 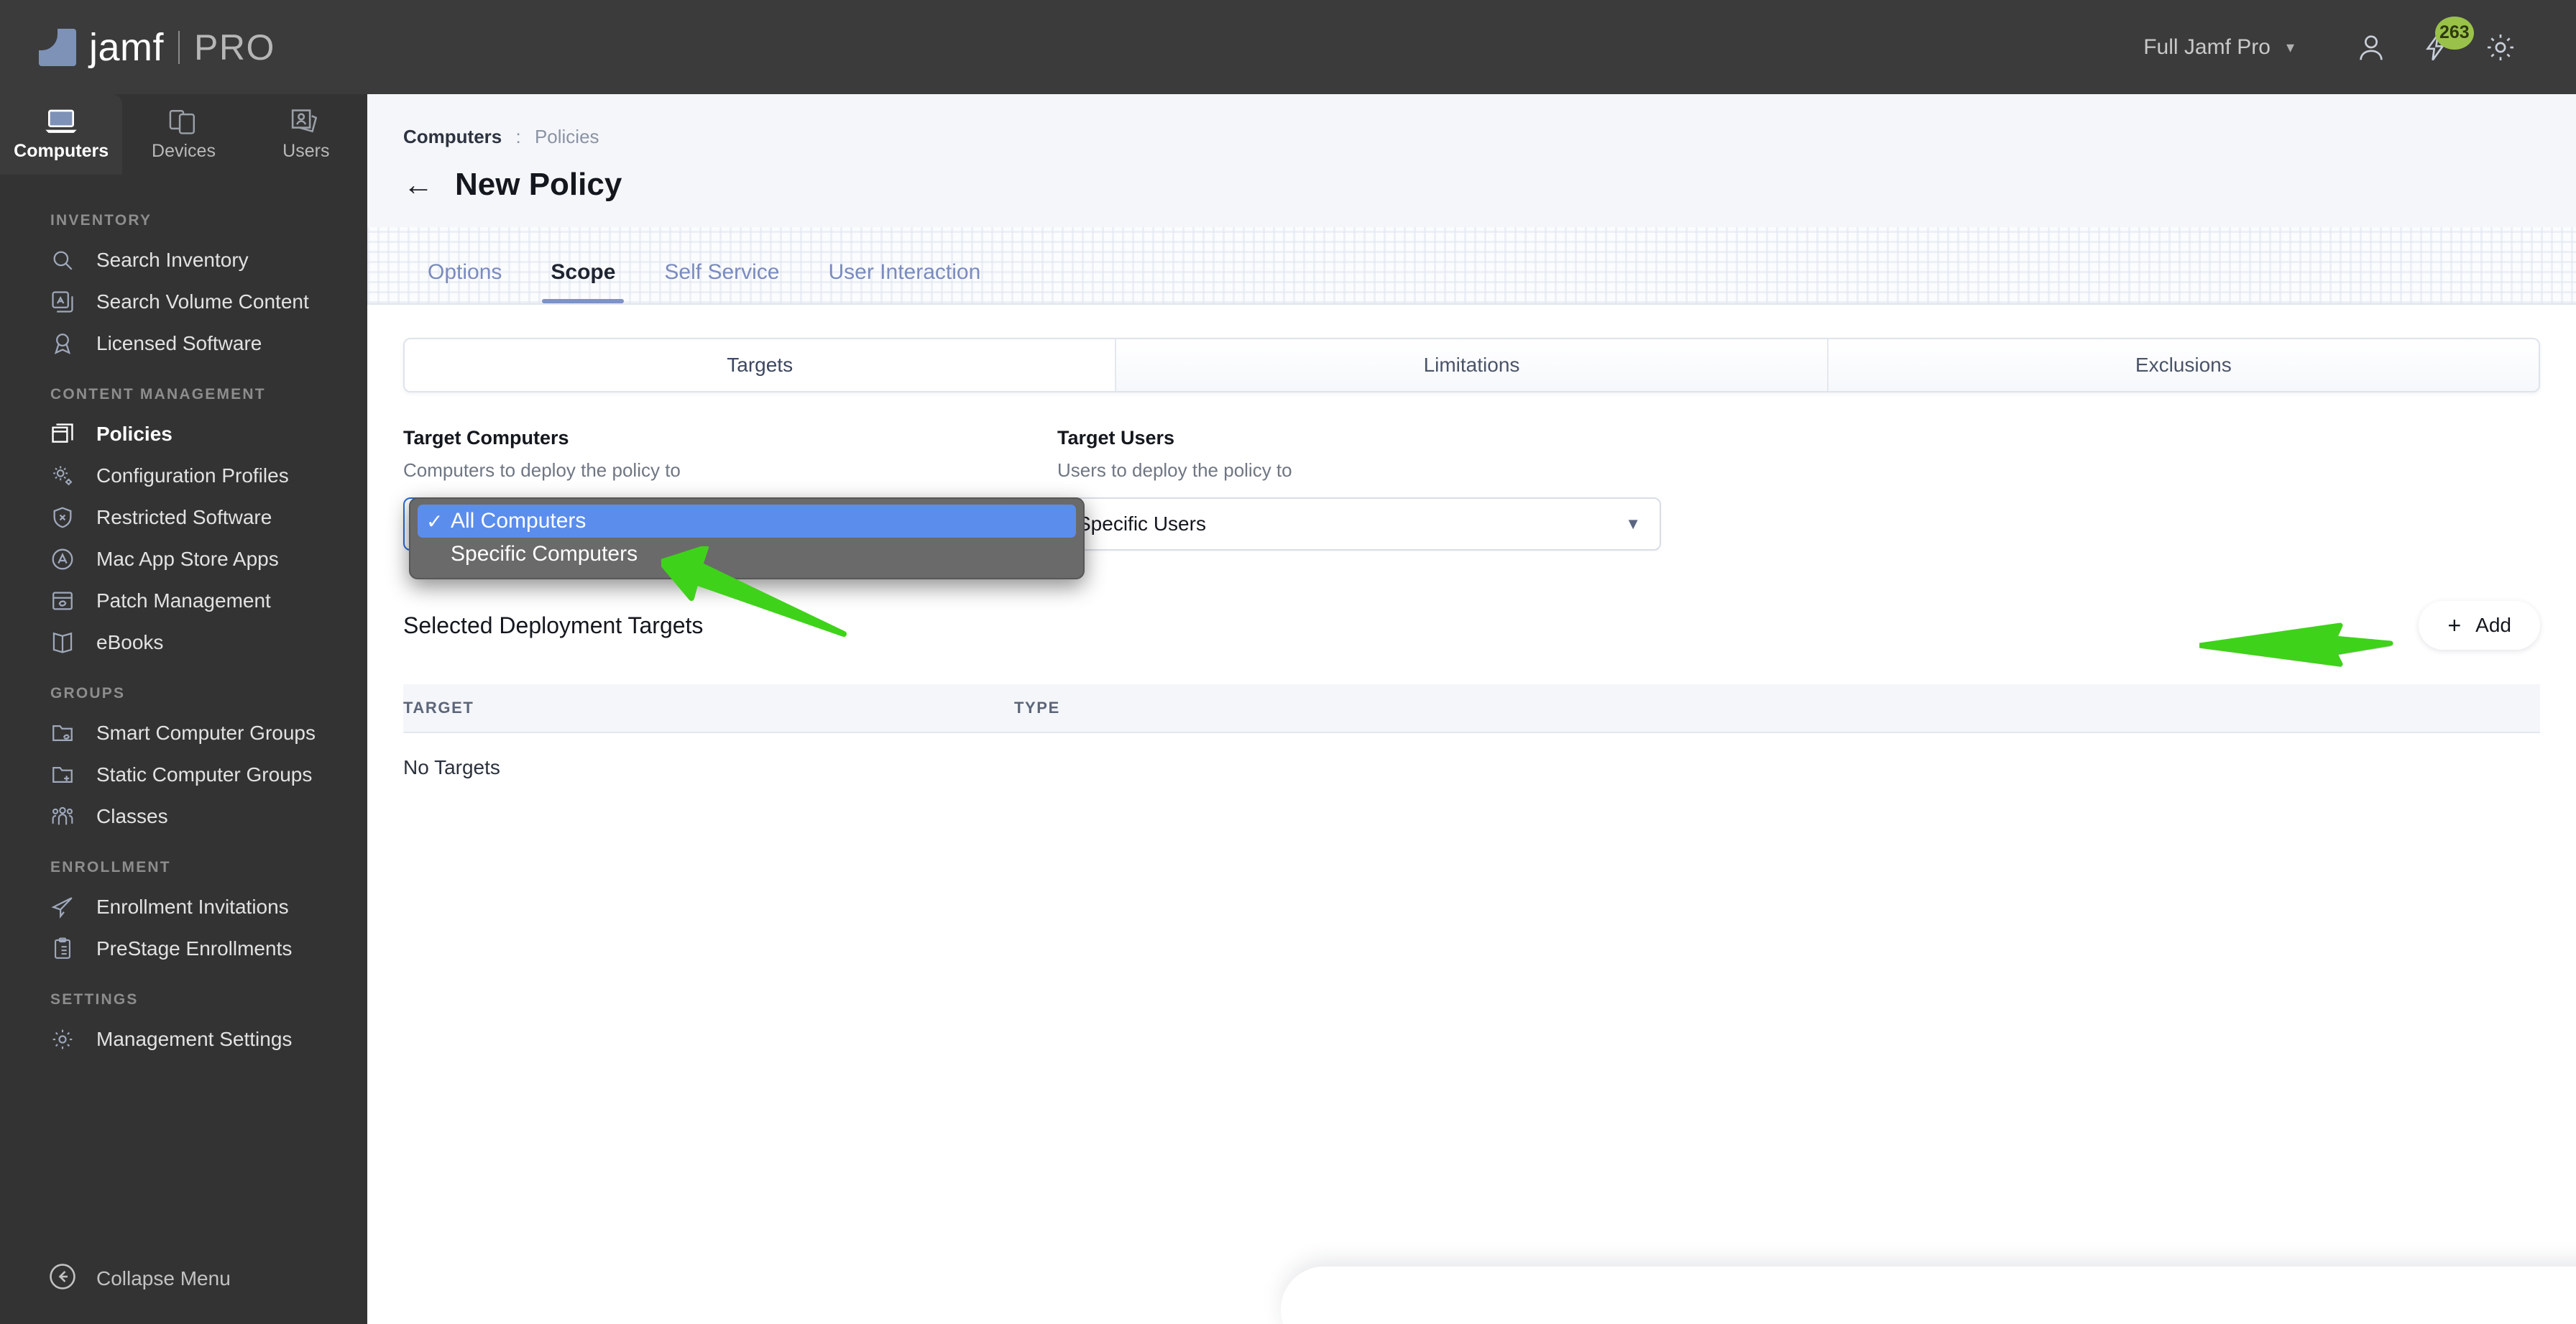 I want to click on sidebar-item-restricted-software: Restricted Software, so click(x=183, y=517).